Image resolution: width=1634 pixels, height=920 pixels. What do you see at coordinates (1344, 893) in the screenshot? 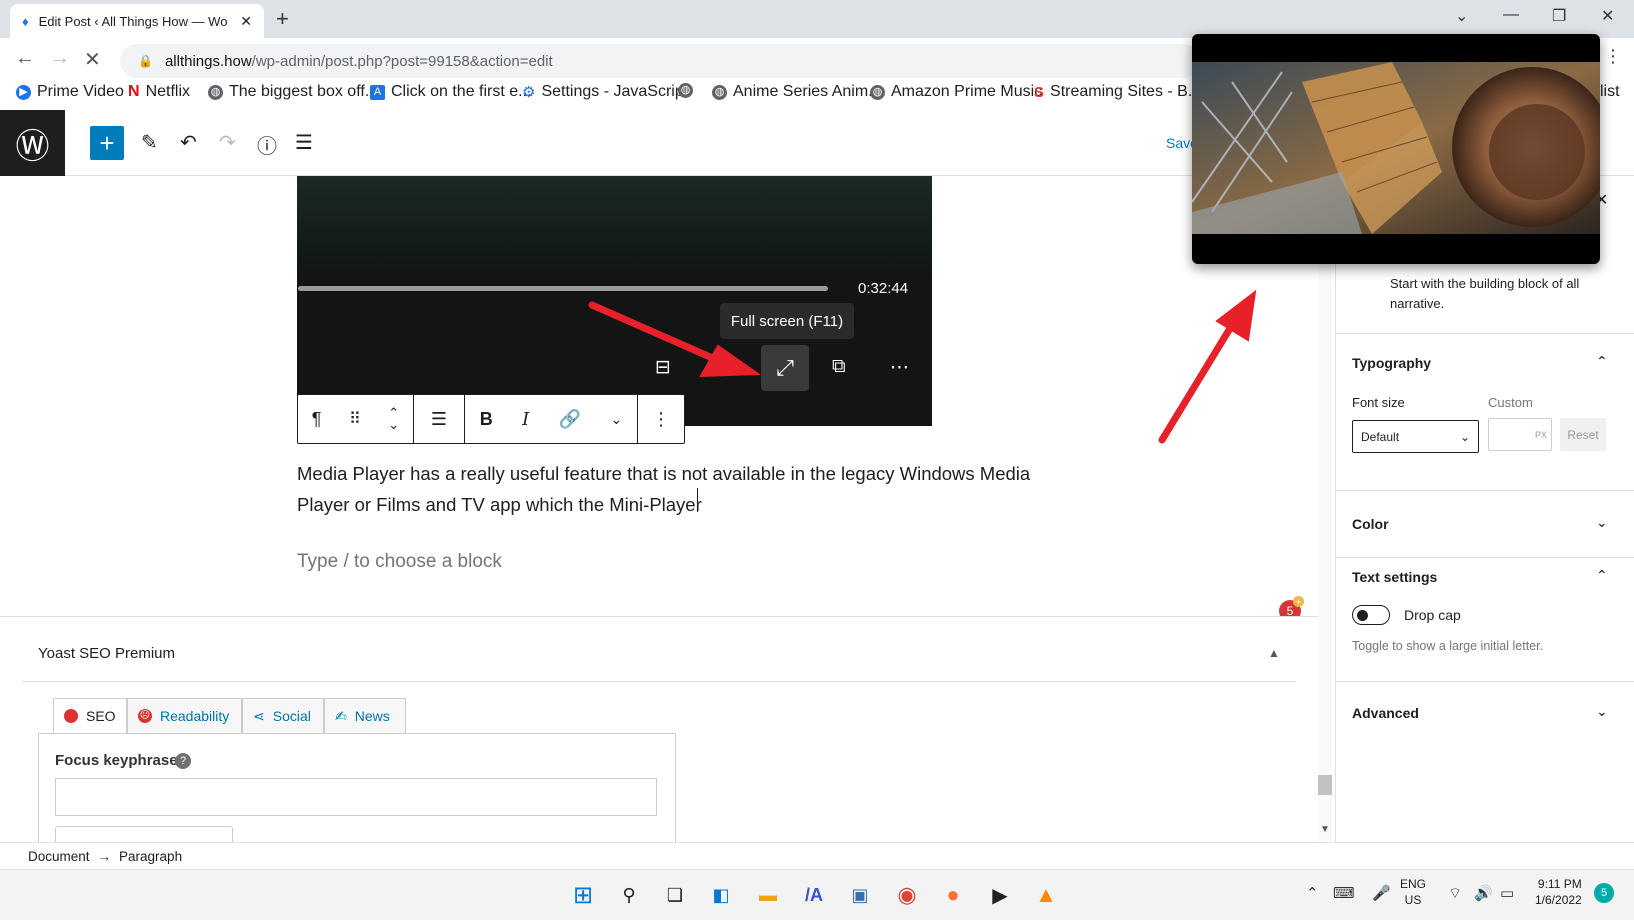
I see `keyboard-icon: ⌨` at bounding box center [1344, 893].